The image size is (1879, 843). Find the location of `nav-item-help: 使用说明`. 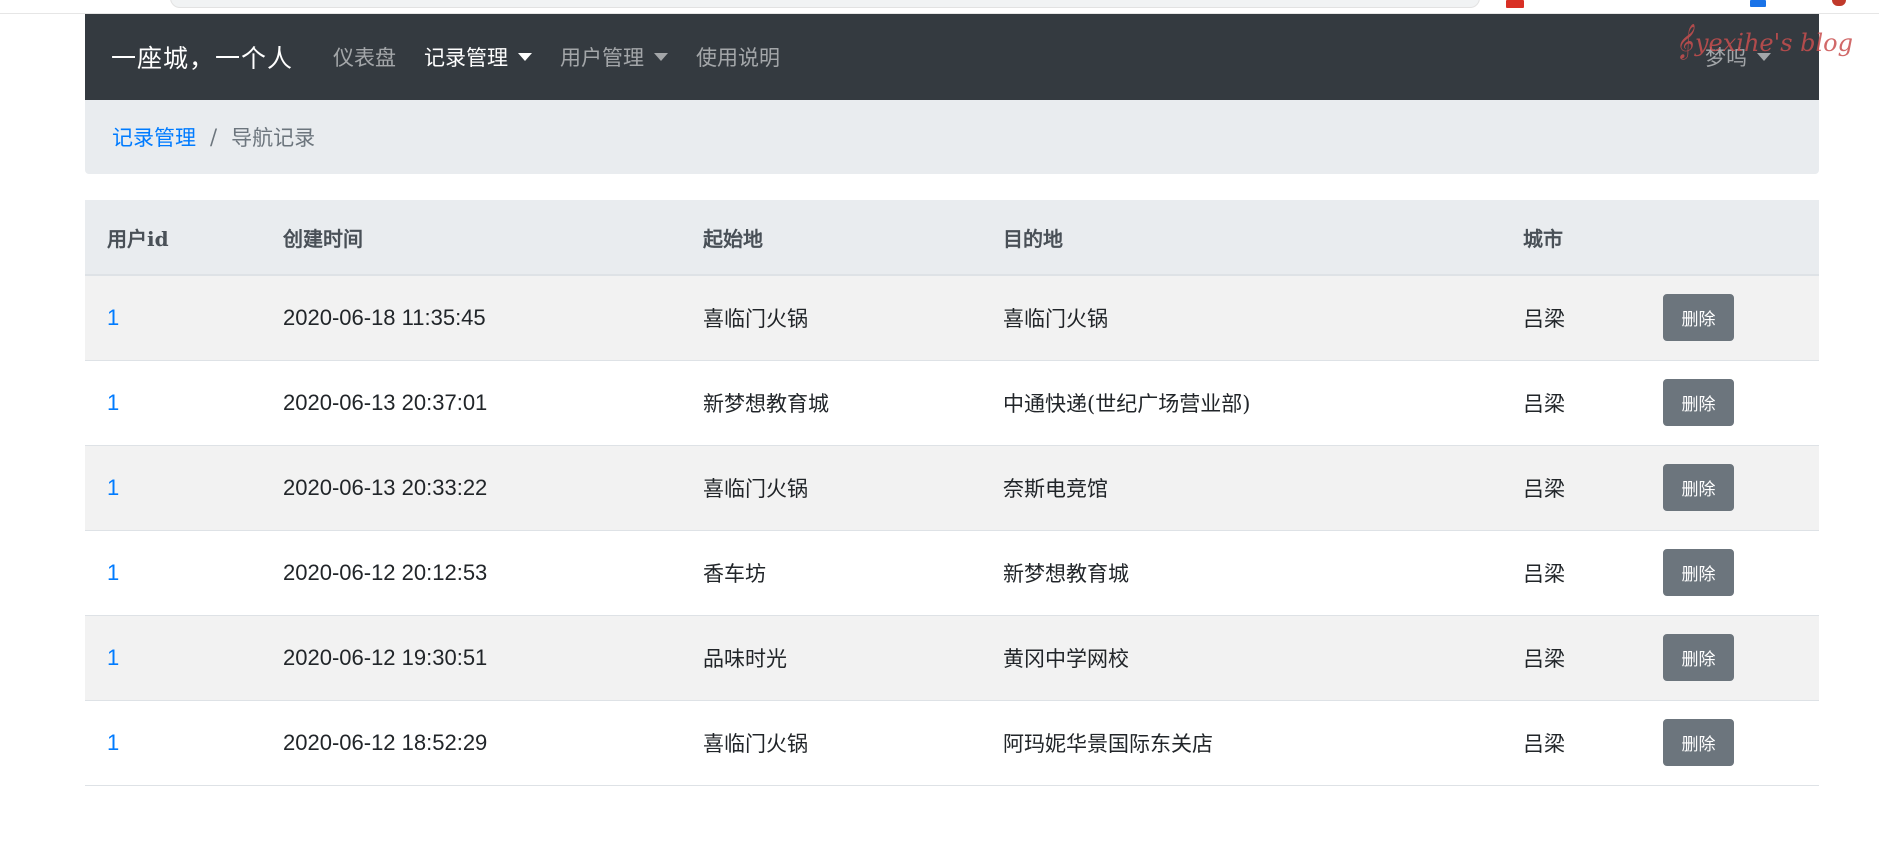

nav-item-help: 使用说明 is located at coordinates (738, 57).